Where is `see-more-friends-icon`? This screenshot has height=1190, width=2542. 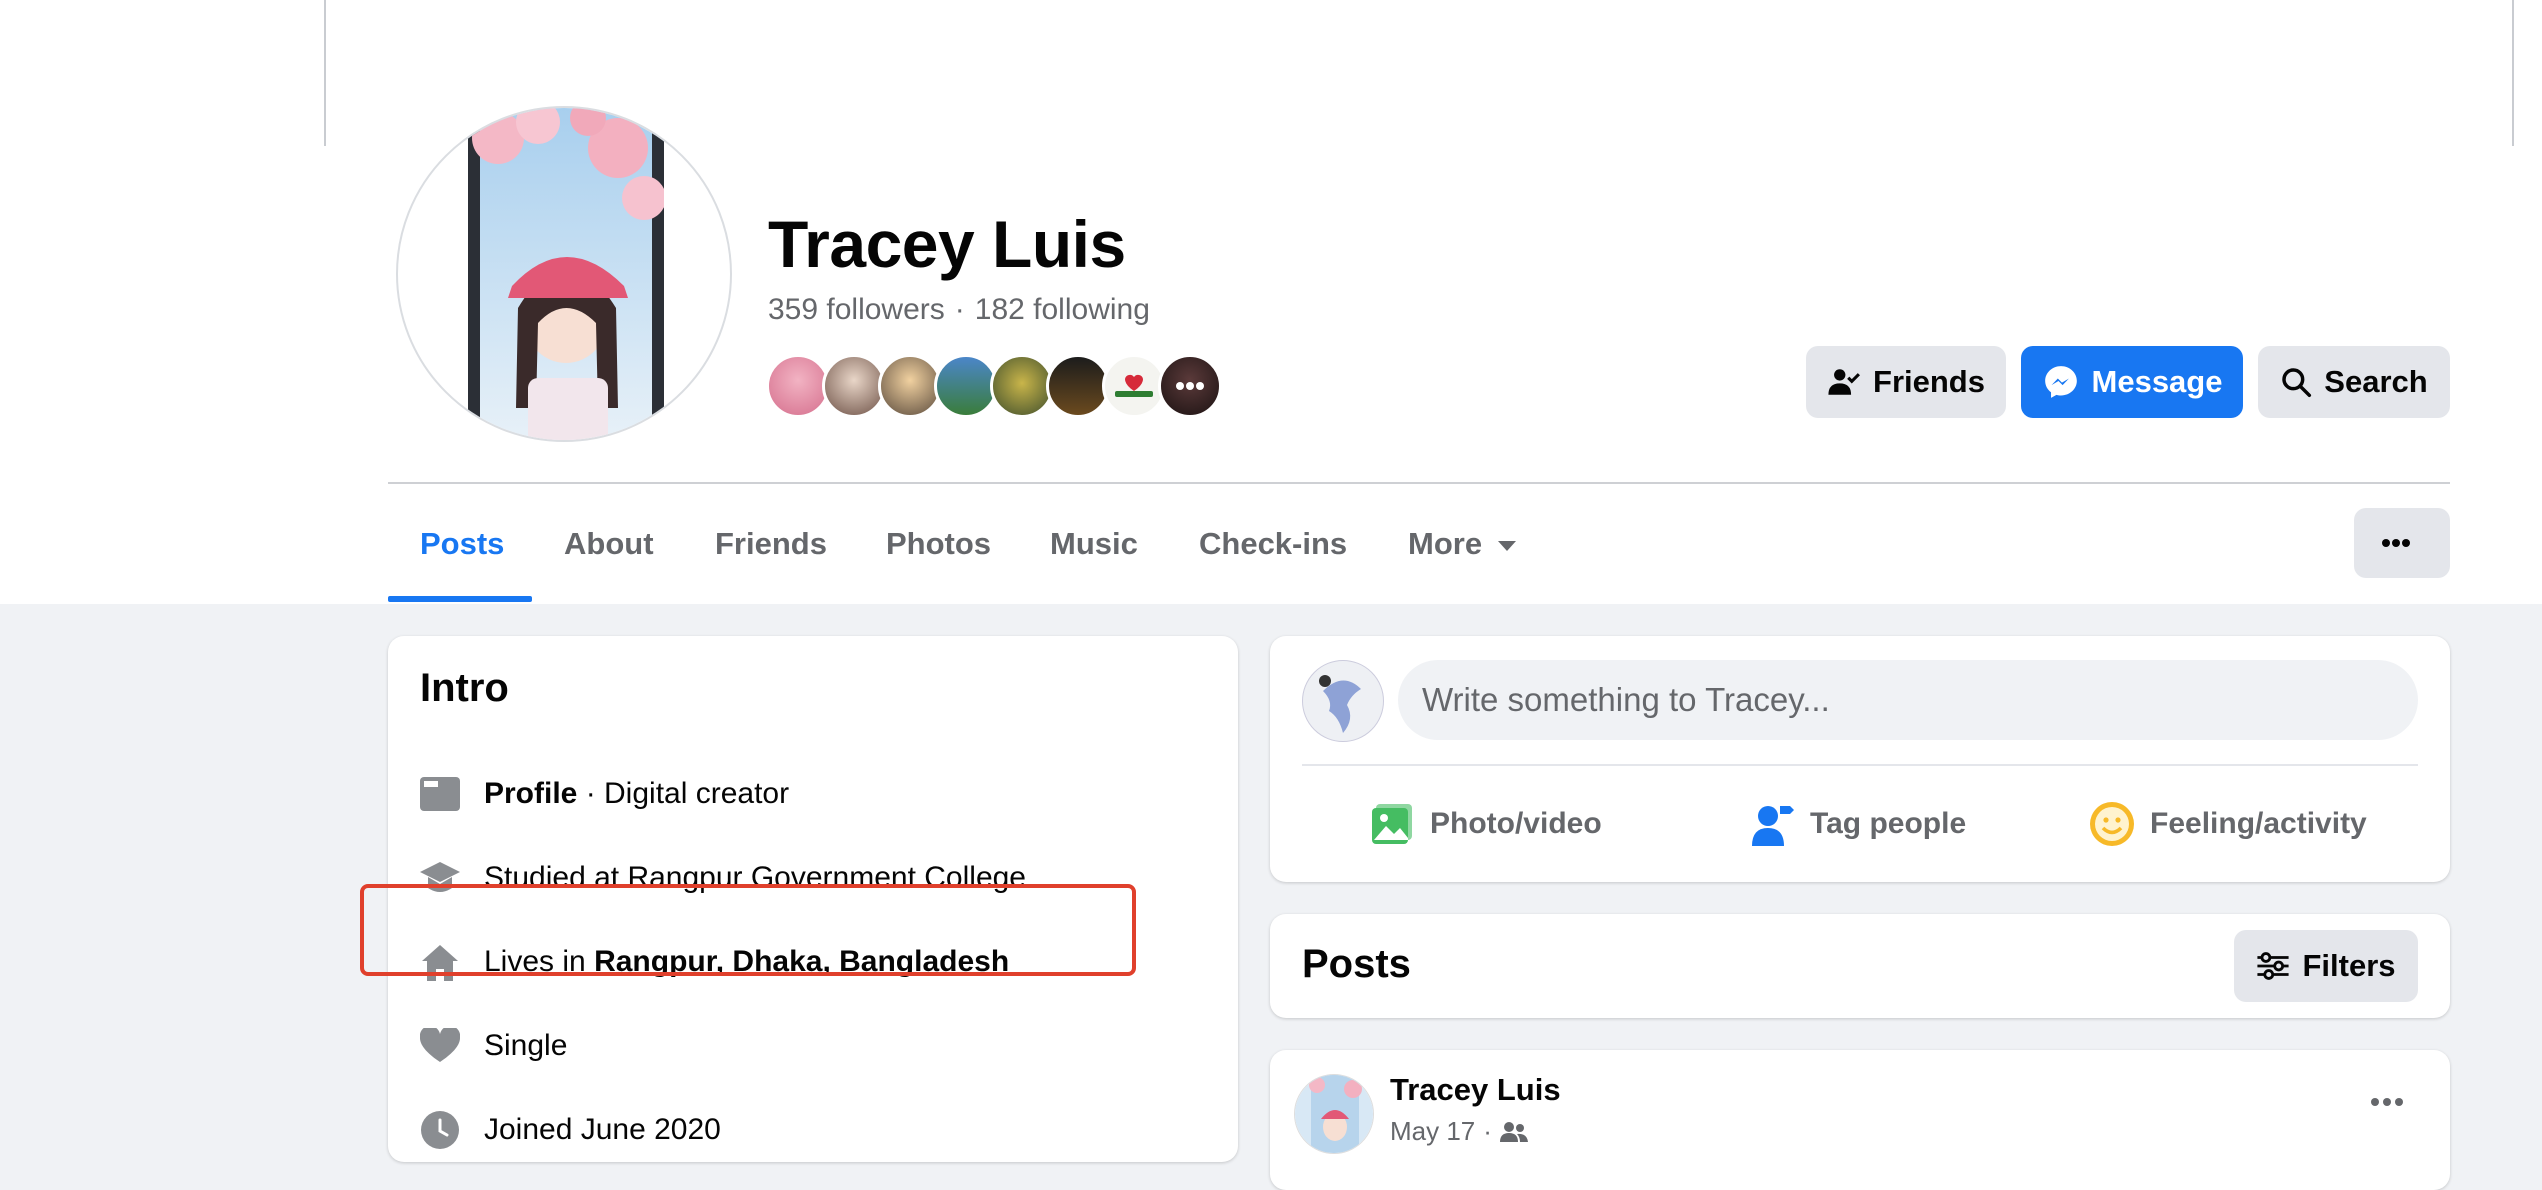 see-more-friends-icon is located at coordinates (1190, 386).